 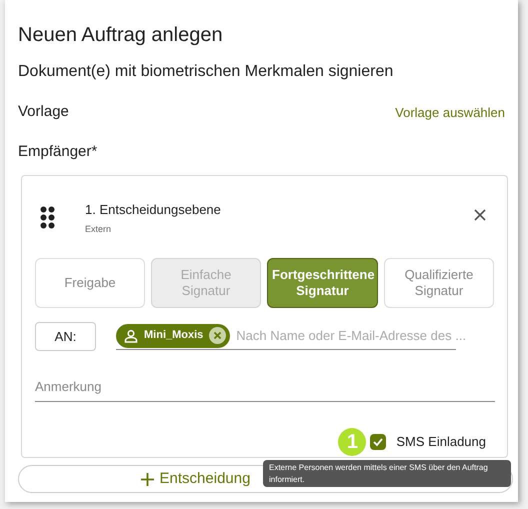 What do you see at coordinates (58, 152) in the screenshot?
I see `recipients-label: Empfänger*` at bounding box center [58, 152].